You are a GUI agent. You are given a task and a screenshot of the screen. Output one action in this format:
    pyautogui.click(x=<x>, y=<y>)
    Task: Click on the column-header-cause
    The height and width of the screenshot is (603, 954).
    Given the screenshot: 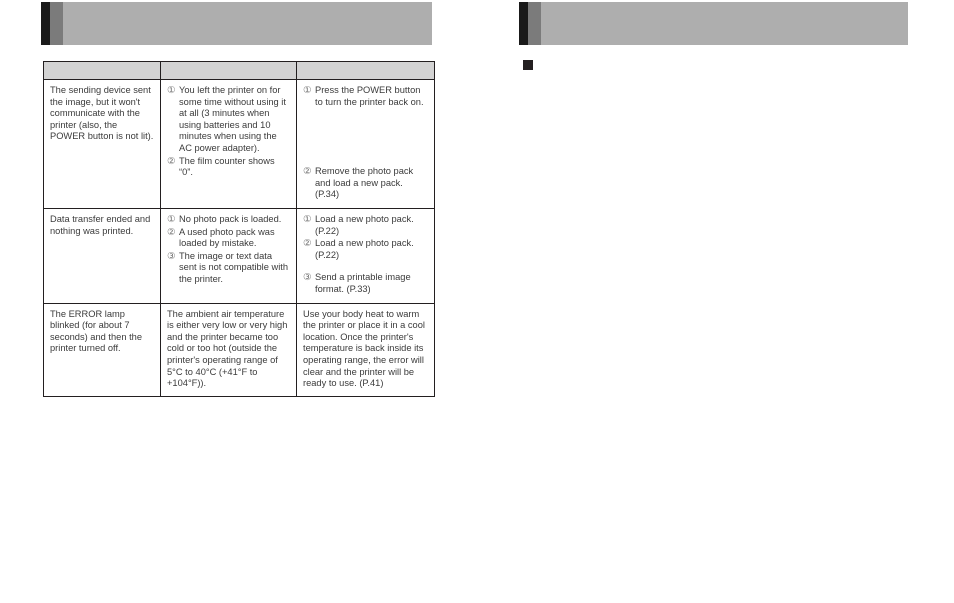 What is the action you would take?
    pyautogui.click(x=228, y=70)
    